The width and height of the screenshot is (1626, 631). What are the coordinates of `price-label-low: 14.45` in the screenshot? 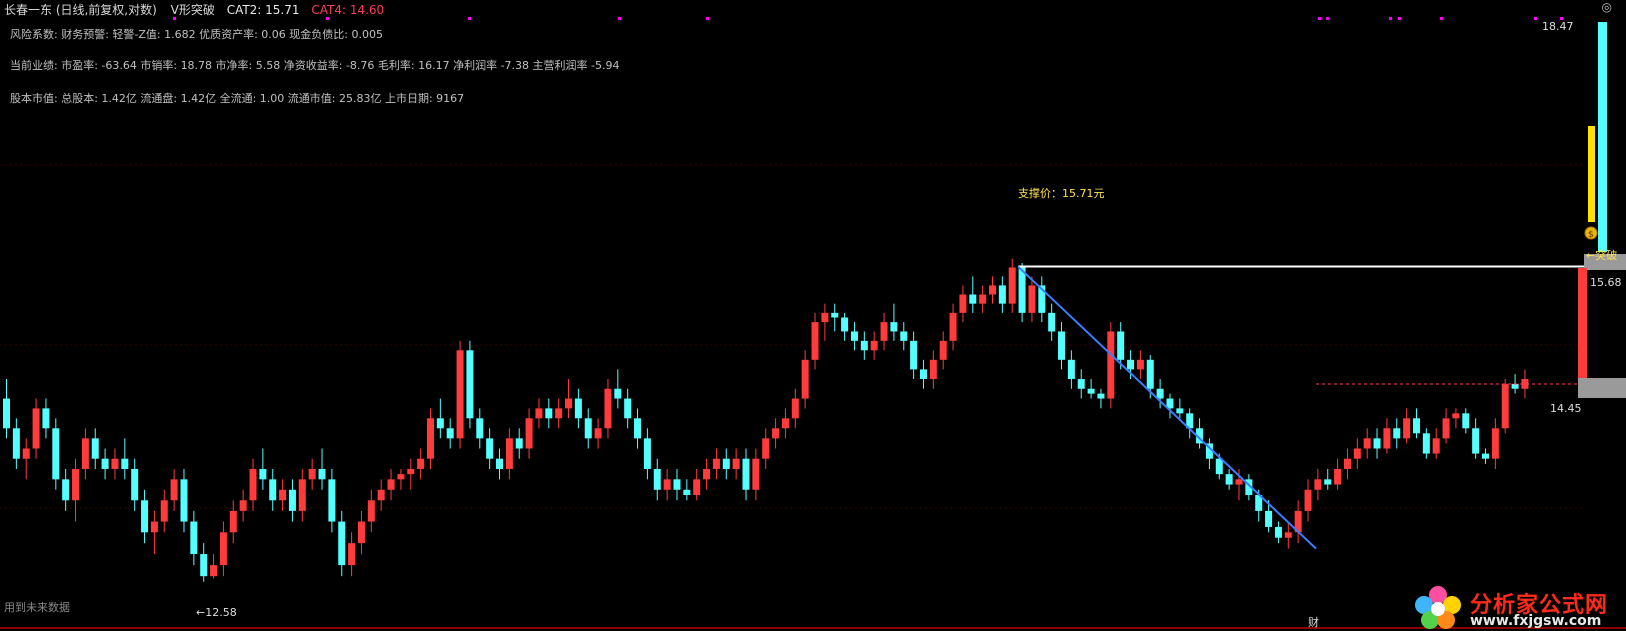 It's located at (1566, 408).